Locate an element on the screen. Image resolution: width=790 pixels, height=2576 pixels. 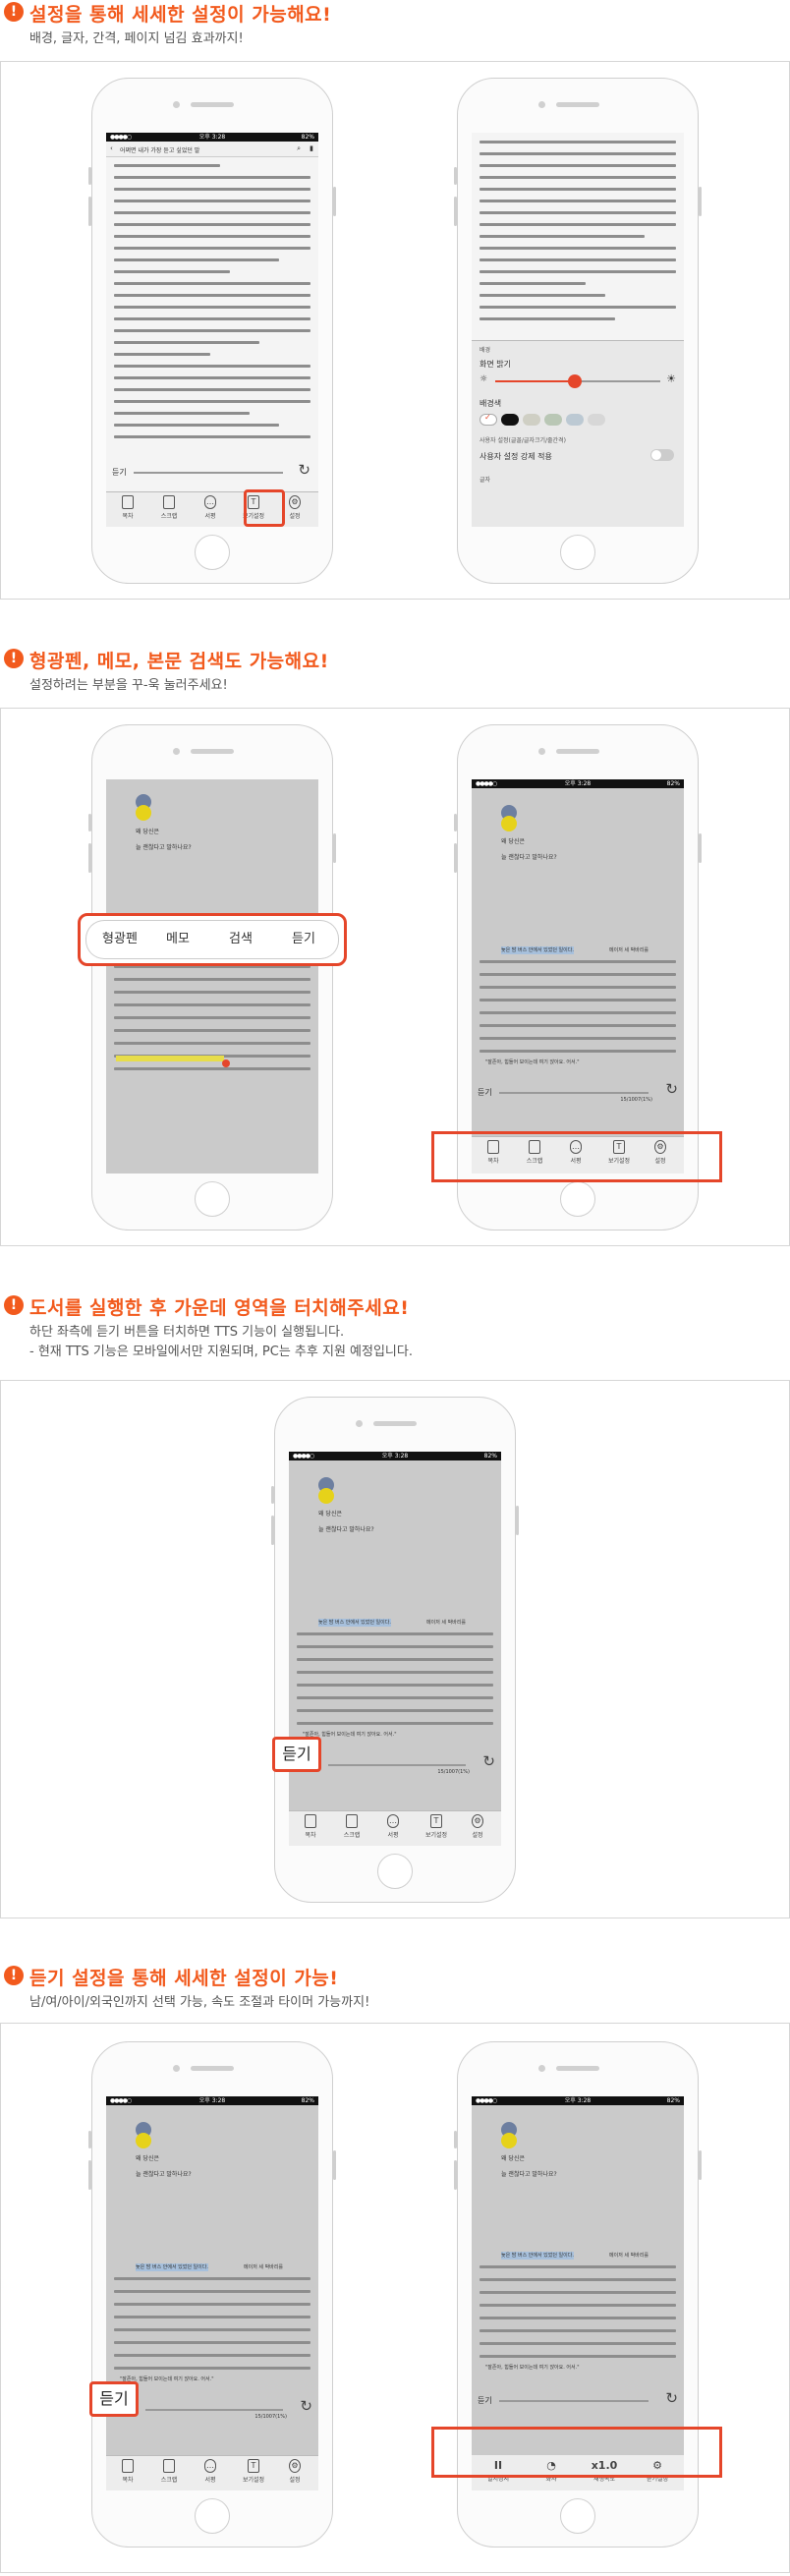
gear-icon: ⚙ is located at coordinates (295, 502).